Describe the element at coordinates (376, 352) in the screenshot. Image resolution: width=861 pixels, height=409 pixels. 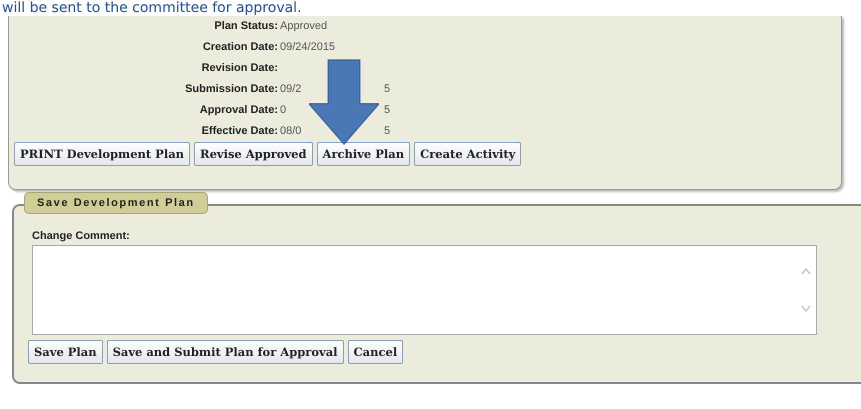
I see `action-button: Cancel` at that location.